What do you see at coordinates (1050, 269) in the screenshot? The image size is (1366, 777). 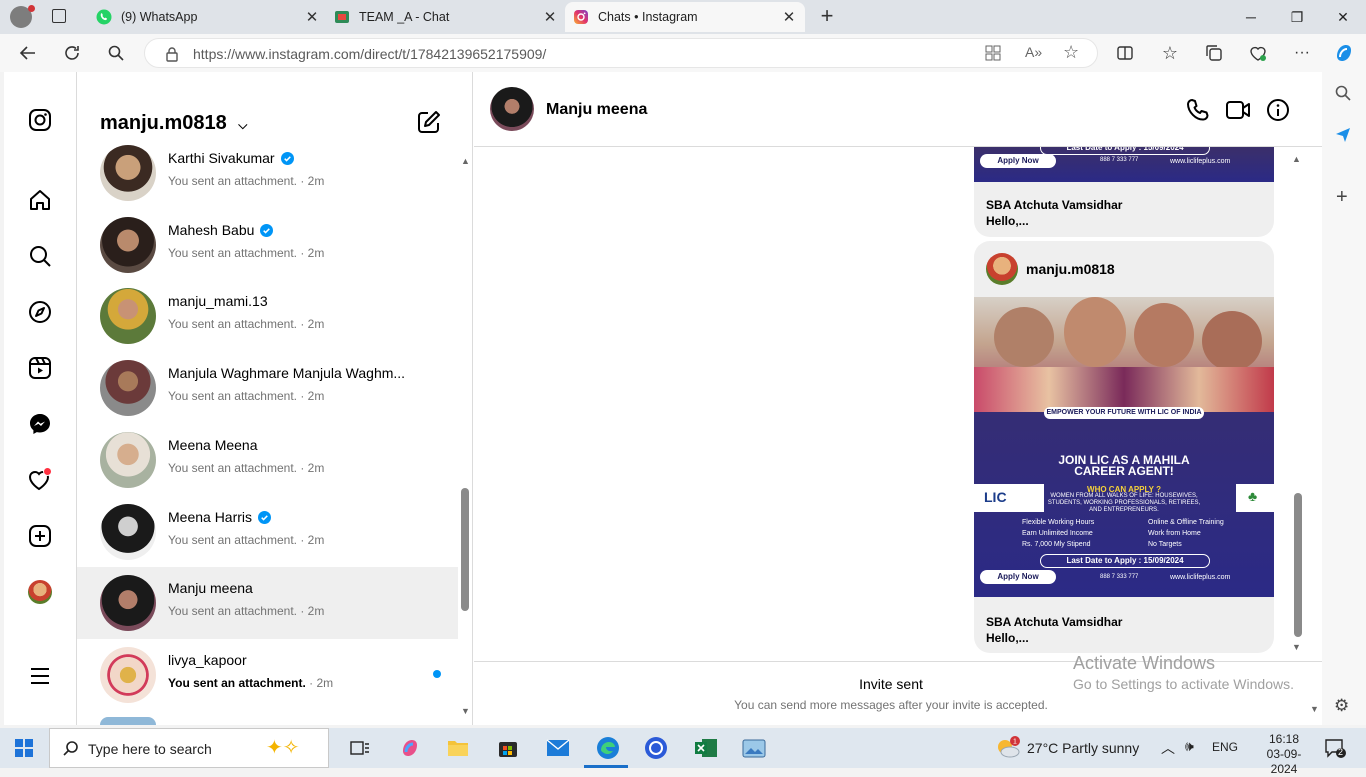 I see `post-author: manju.m0818` at bounding box center [1050, 269].